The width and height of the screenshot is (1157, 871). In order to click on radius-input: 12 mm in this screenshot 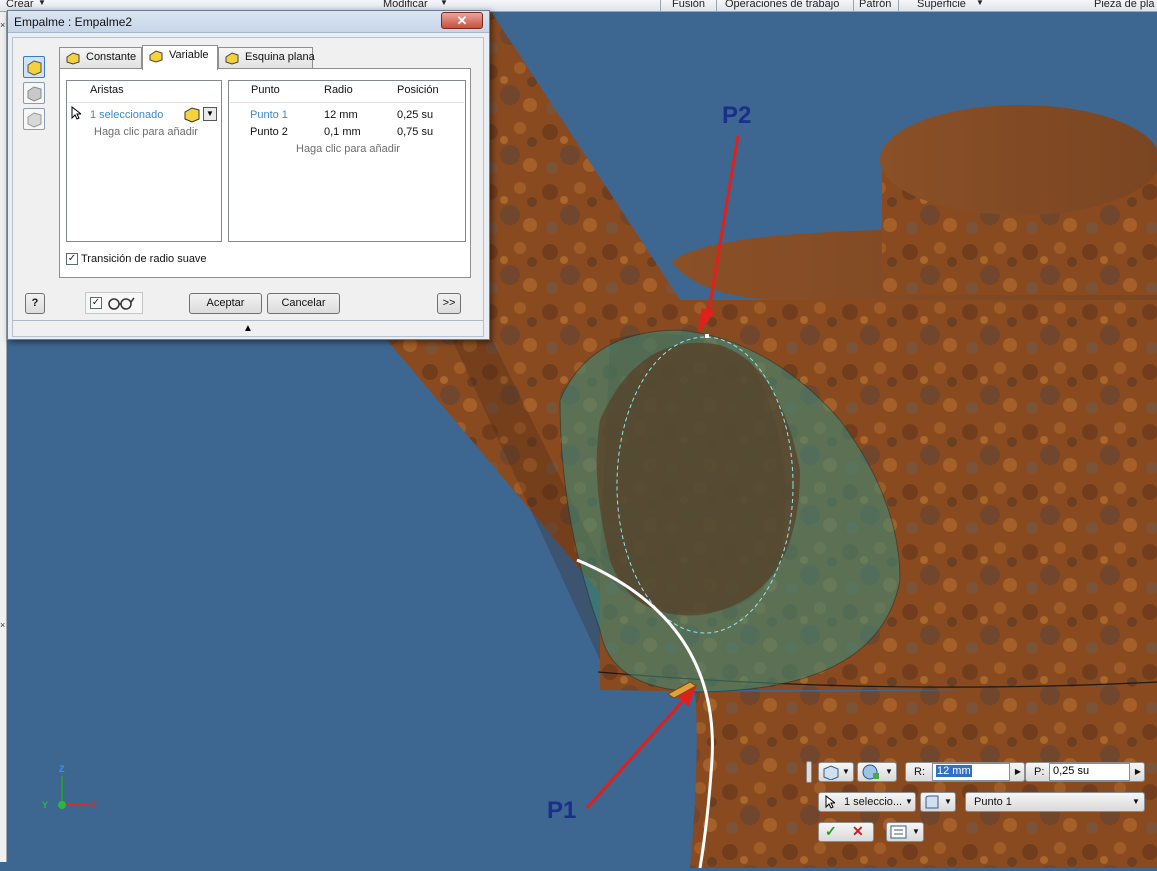, I will do `click(971, 772)`.